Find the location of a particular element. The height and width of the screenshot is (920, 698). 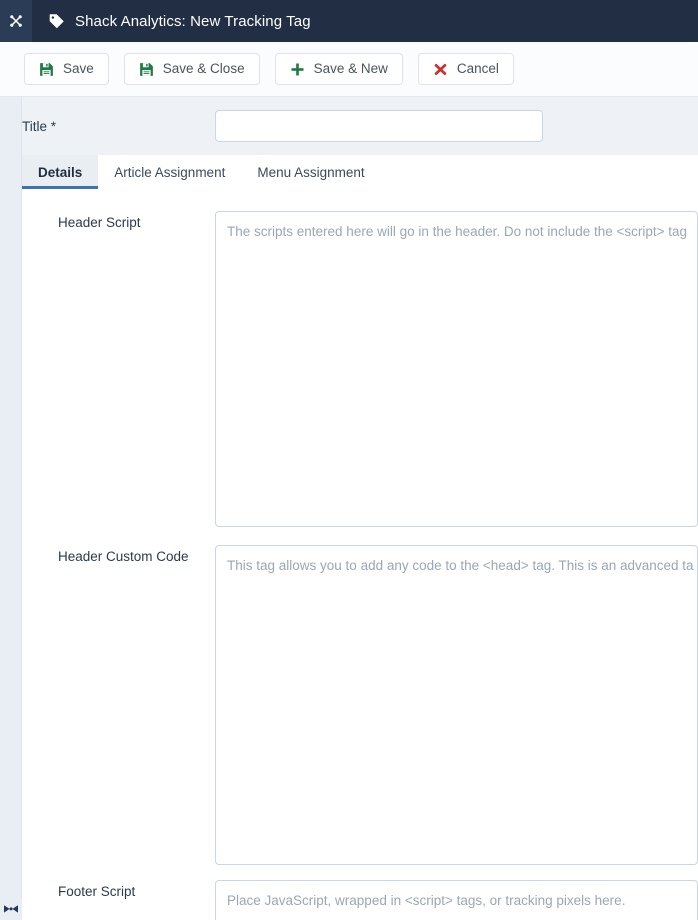

footer-script-field-row: Footer Script is located at coordinates (360, 900).